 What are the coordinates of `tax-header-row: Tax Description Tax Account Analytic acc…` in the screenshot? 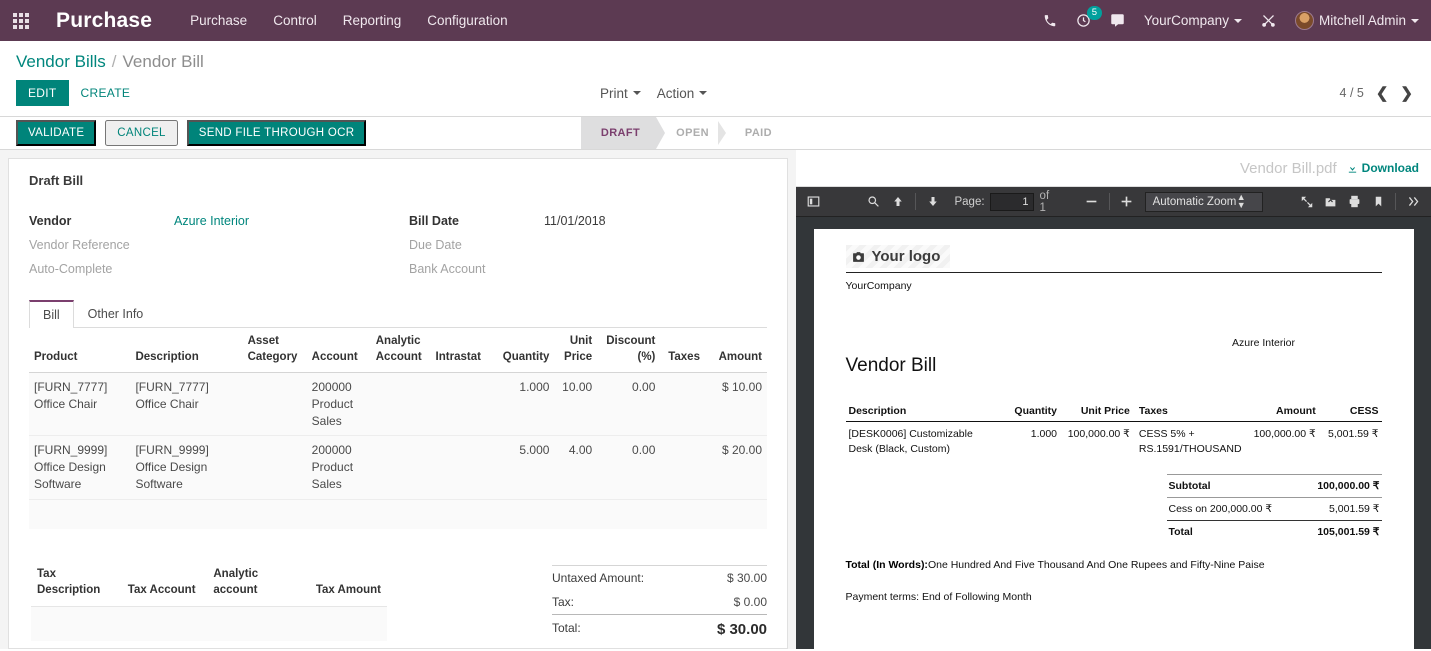 It's located at (209, 585).